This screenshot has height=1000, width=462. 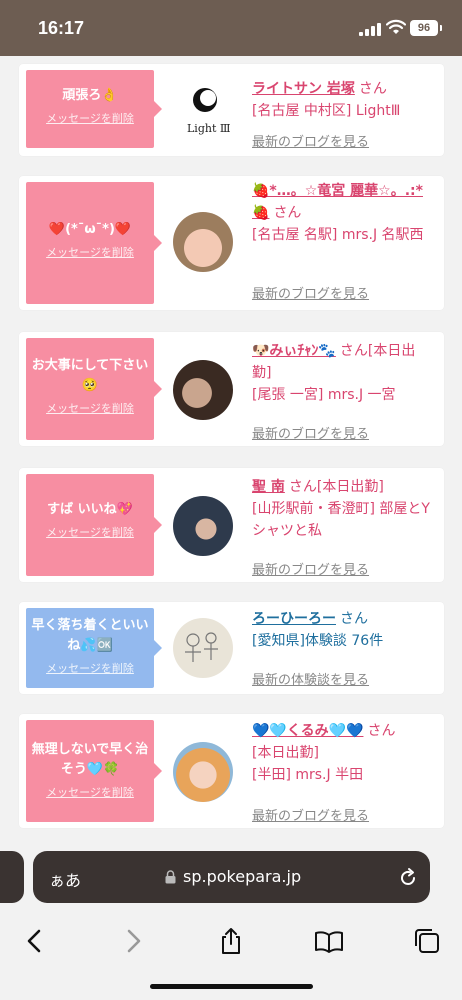 What do you see at coordinates (324, 395) in the screenshot?
I see `shop-info: [尾張 一宮] mrs.J 一宮` at bounding box center [324, 395].